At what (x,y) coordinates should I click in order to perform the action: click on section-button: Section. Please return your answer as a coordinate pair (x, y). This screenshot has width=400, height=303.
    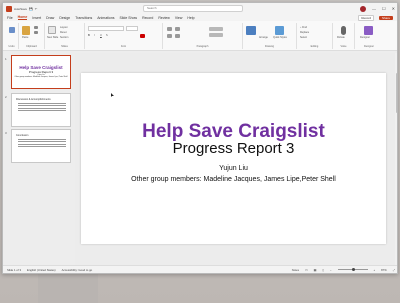
    Looking at the image, I should click on (64, 37).